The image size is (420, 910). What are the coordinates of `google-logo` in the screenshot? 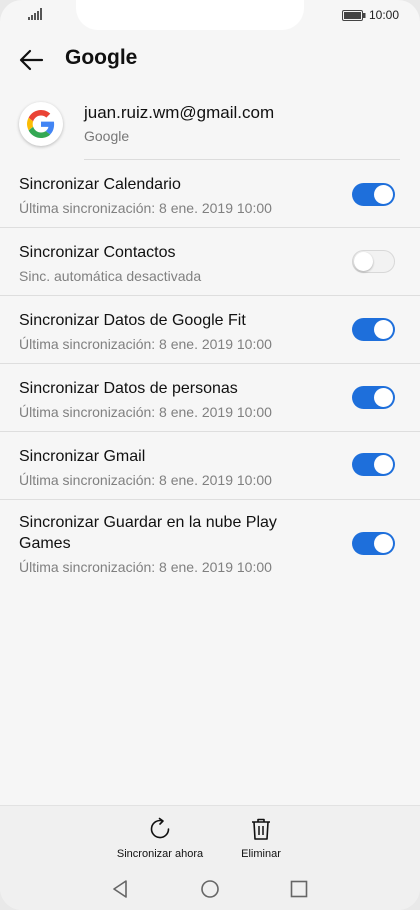 It's located at (41, 124).